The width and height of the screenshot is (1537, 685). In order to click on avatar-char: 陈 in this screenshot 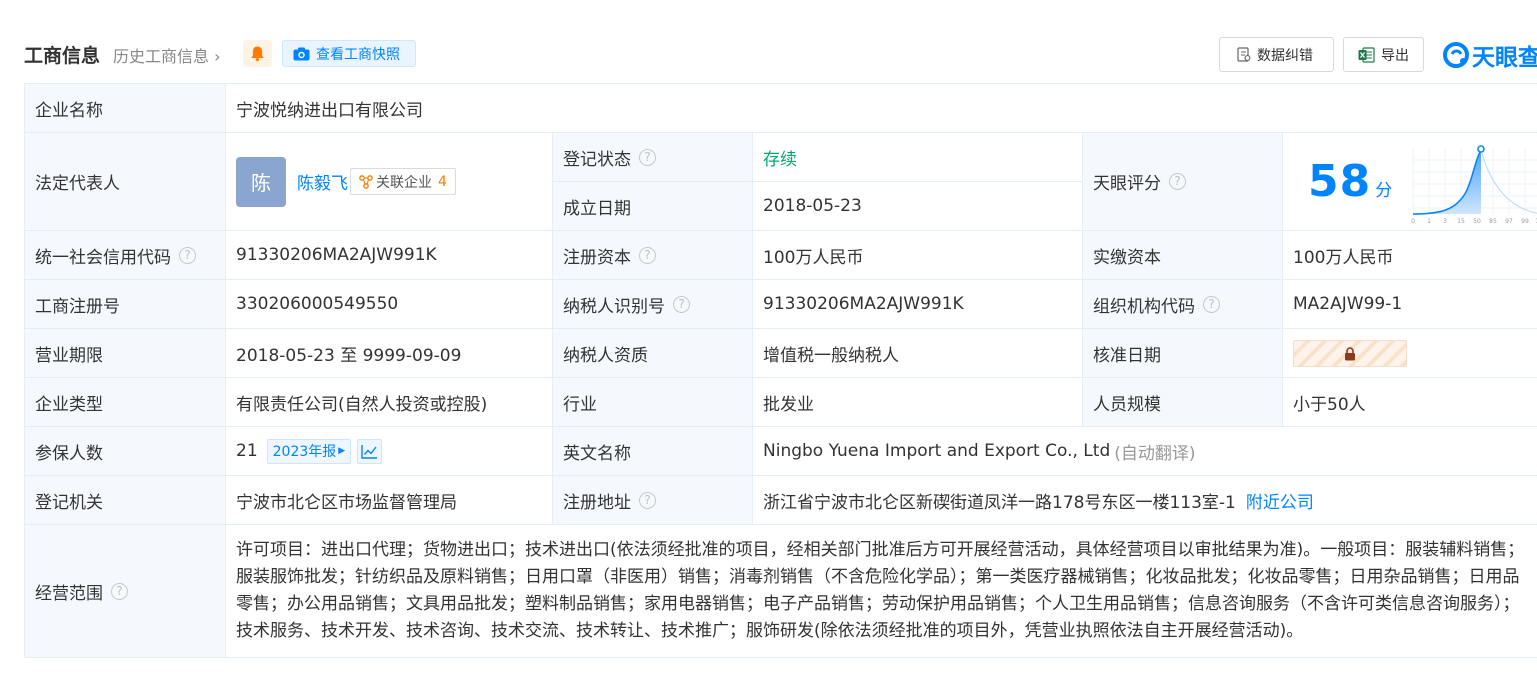, I will do `click(261, 183)`.